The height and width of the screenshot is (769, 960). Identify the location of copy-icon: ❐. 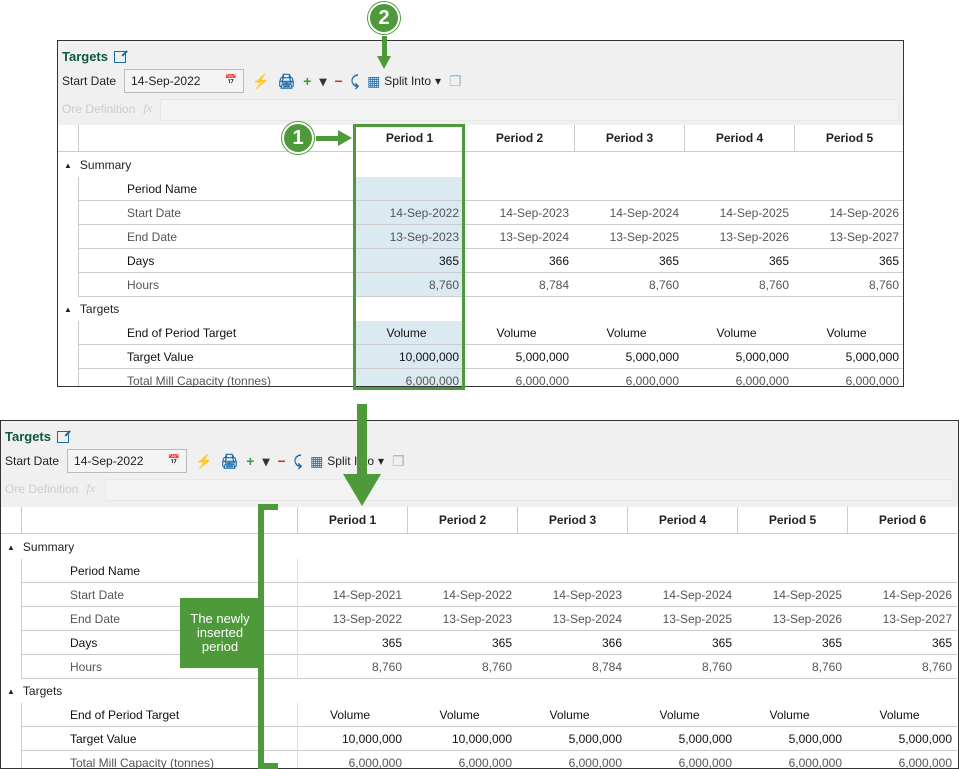
(455, 81).